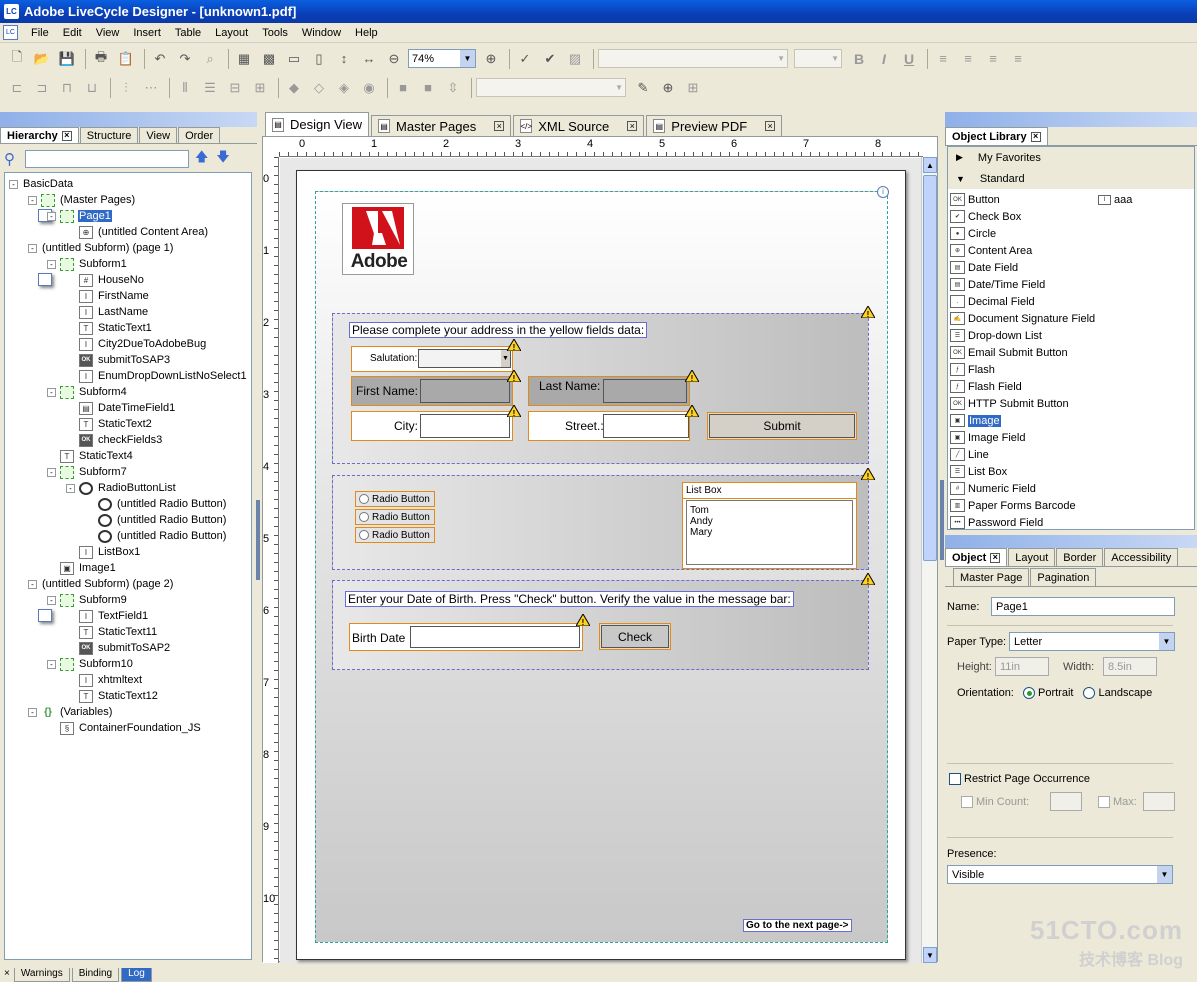 The image size is (1197, 982). Describe the element at coordinates (1083, 606) in the screenshot. I see `name-input: Page1` at that location.